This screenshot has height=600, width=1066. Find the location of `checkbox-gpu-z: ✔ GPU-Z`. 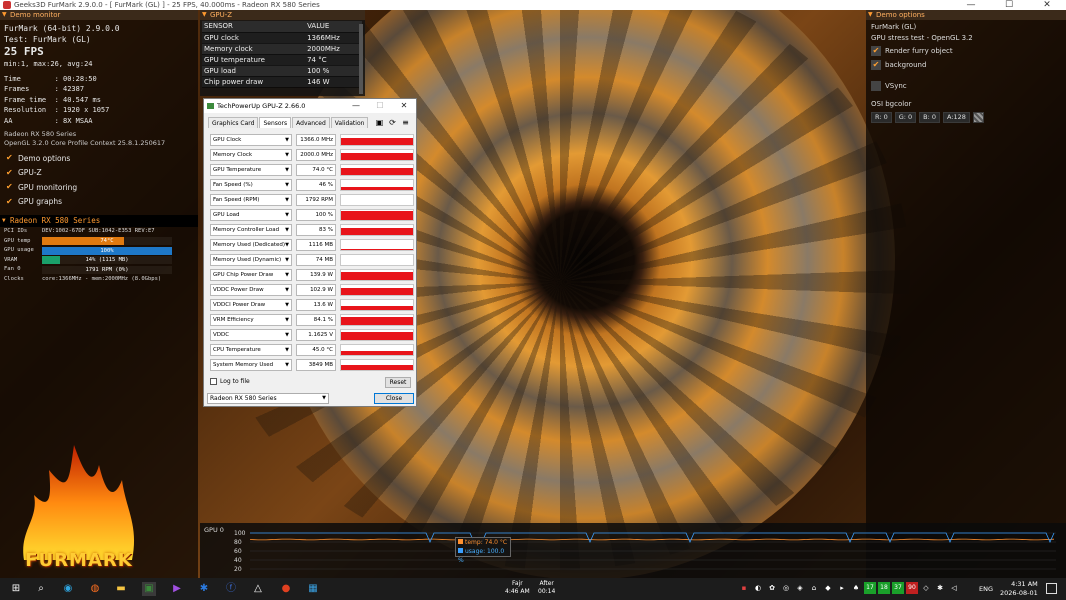

checkbox-gpu-z: ✔ GPU-Z is located at coordinates (99, 173).